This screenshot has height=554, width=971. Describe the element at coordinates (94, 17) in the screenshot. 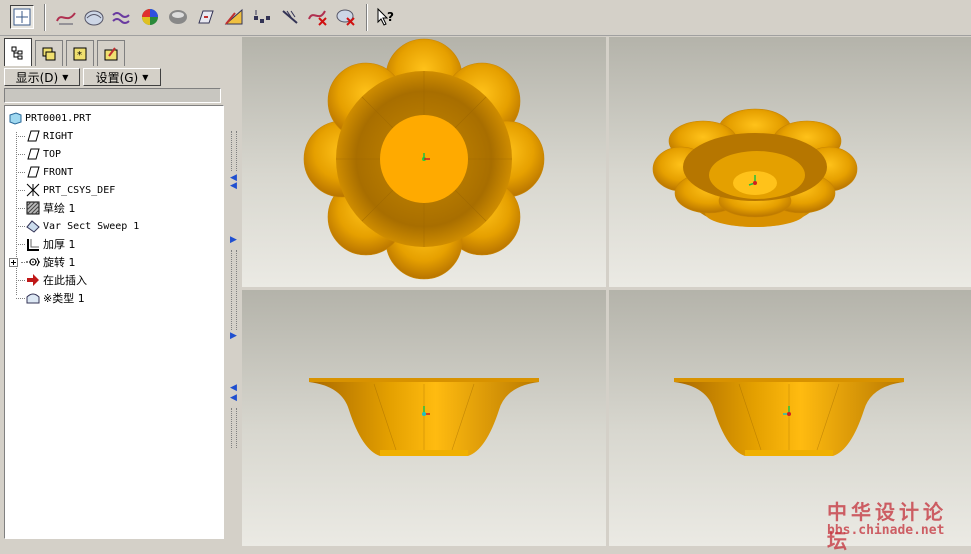

I see `sketch-surface-icon` at that location.